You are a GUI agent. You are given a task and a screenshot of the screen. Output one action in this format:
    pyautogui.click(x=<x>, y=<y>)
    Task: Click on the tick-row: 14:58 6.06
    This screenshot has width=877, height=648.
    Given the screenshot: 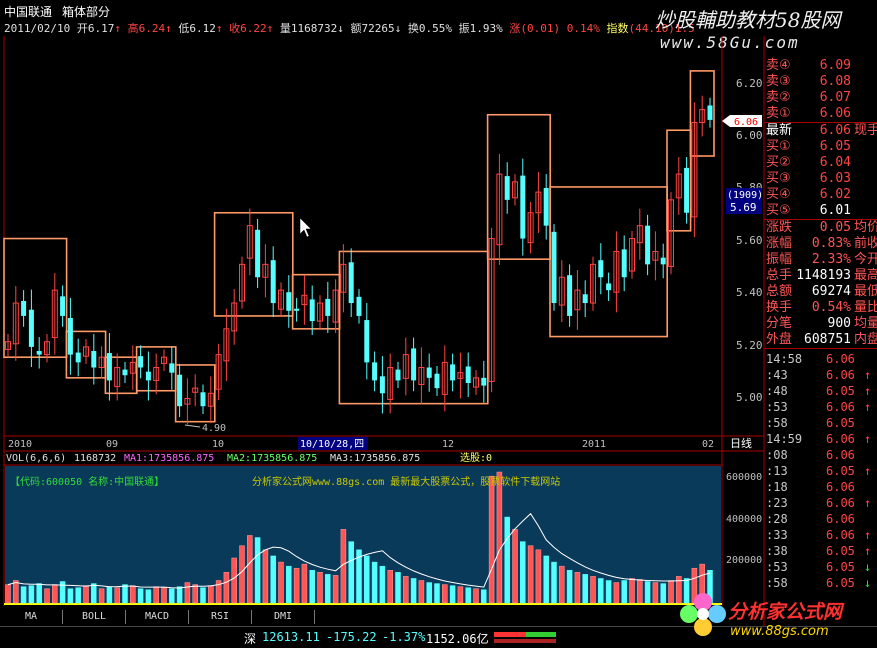 What is the action you would take?
    pyautogui.click(x=820, y=359)
    